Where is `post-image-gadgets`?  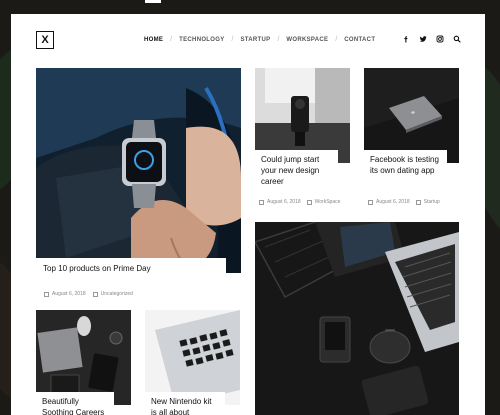 post-image-gadgets is located at coordinates (83, 357).